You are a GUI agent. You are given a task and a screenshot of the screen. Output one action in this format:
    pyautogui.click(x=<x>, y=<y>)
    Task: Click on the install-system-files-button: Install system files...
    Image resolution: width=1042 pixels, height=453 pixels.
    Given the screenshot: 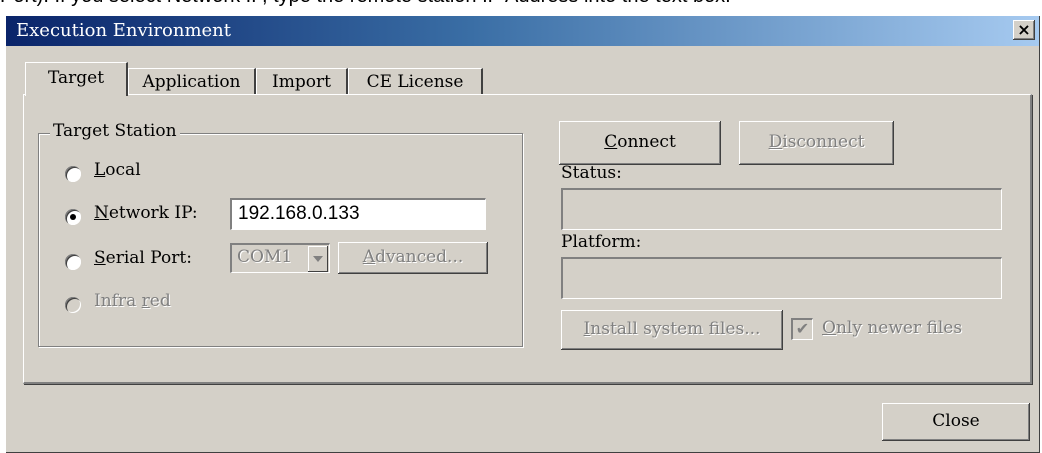 What is the action you would take?
    pyautogui.click(x=672, y=330)
    